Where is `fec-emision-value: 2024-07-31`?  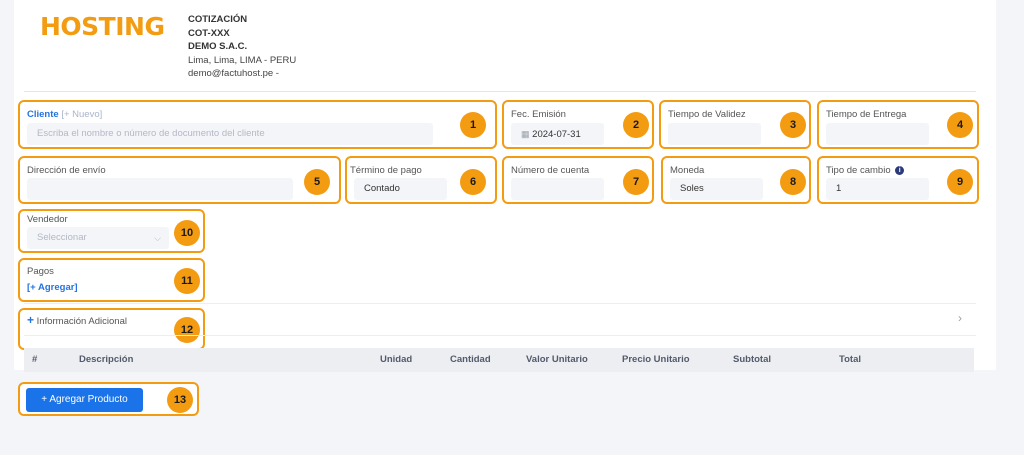 fec-emision-value: 2024-07-31 is located at coordinates (556, 134).